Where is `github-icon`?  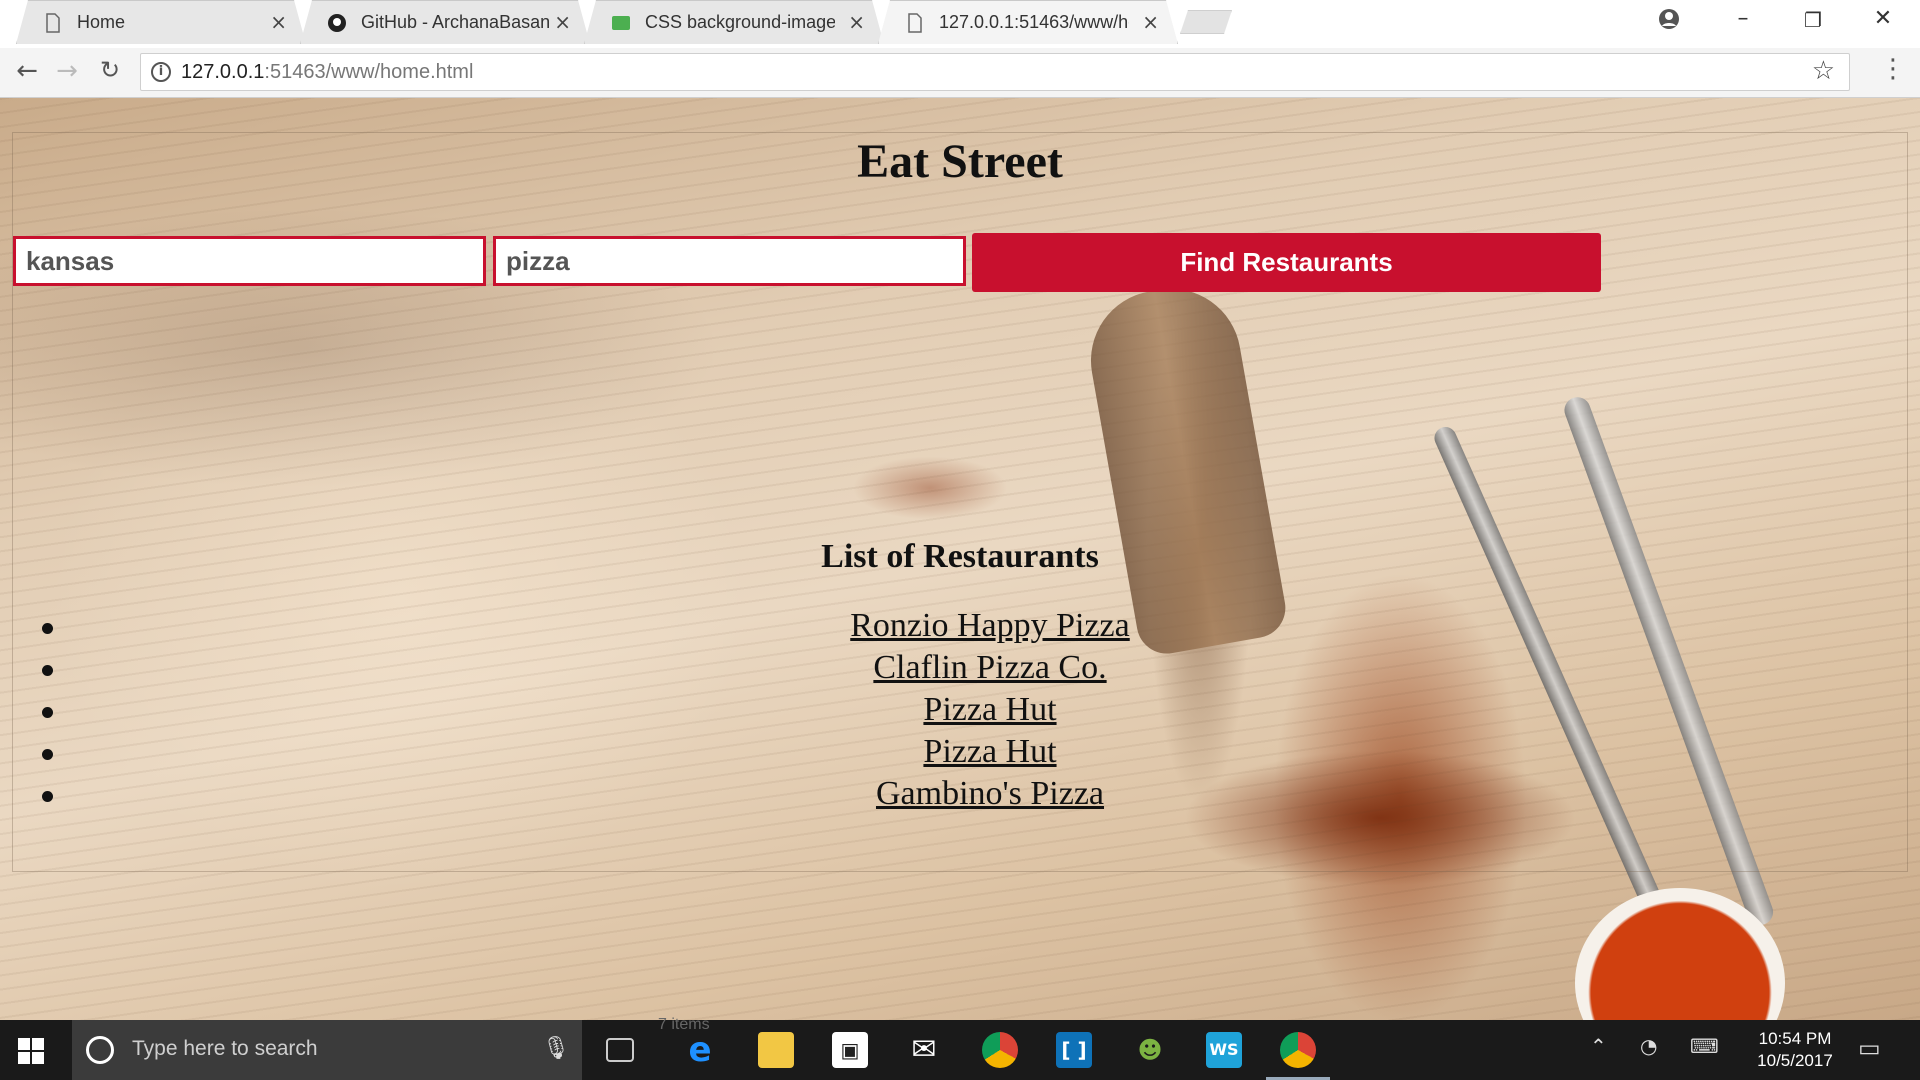
github-icon is located at coordinates (337, 23).